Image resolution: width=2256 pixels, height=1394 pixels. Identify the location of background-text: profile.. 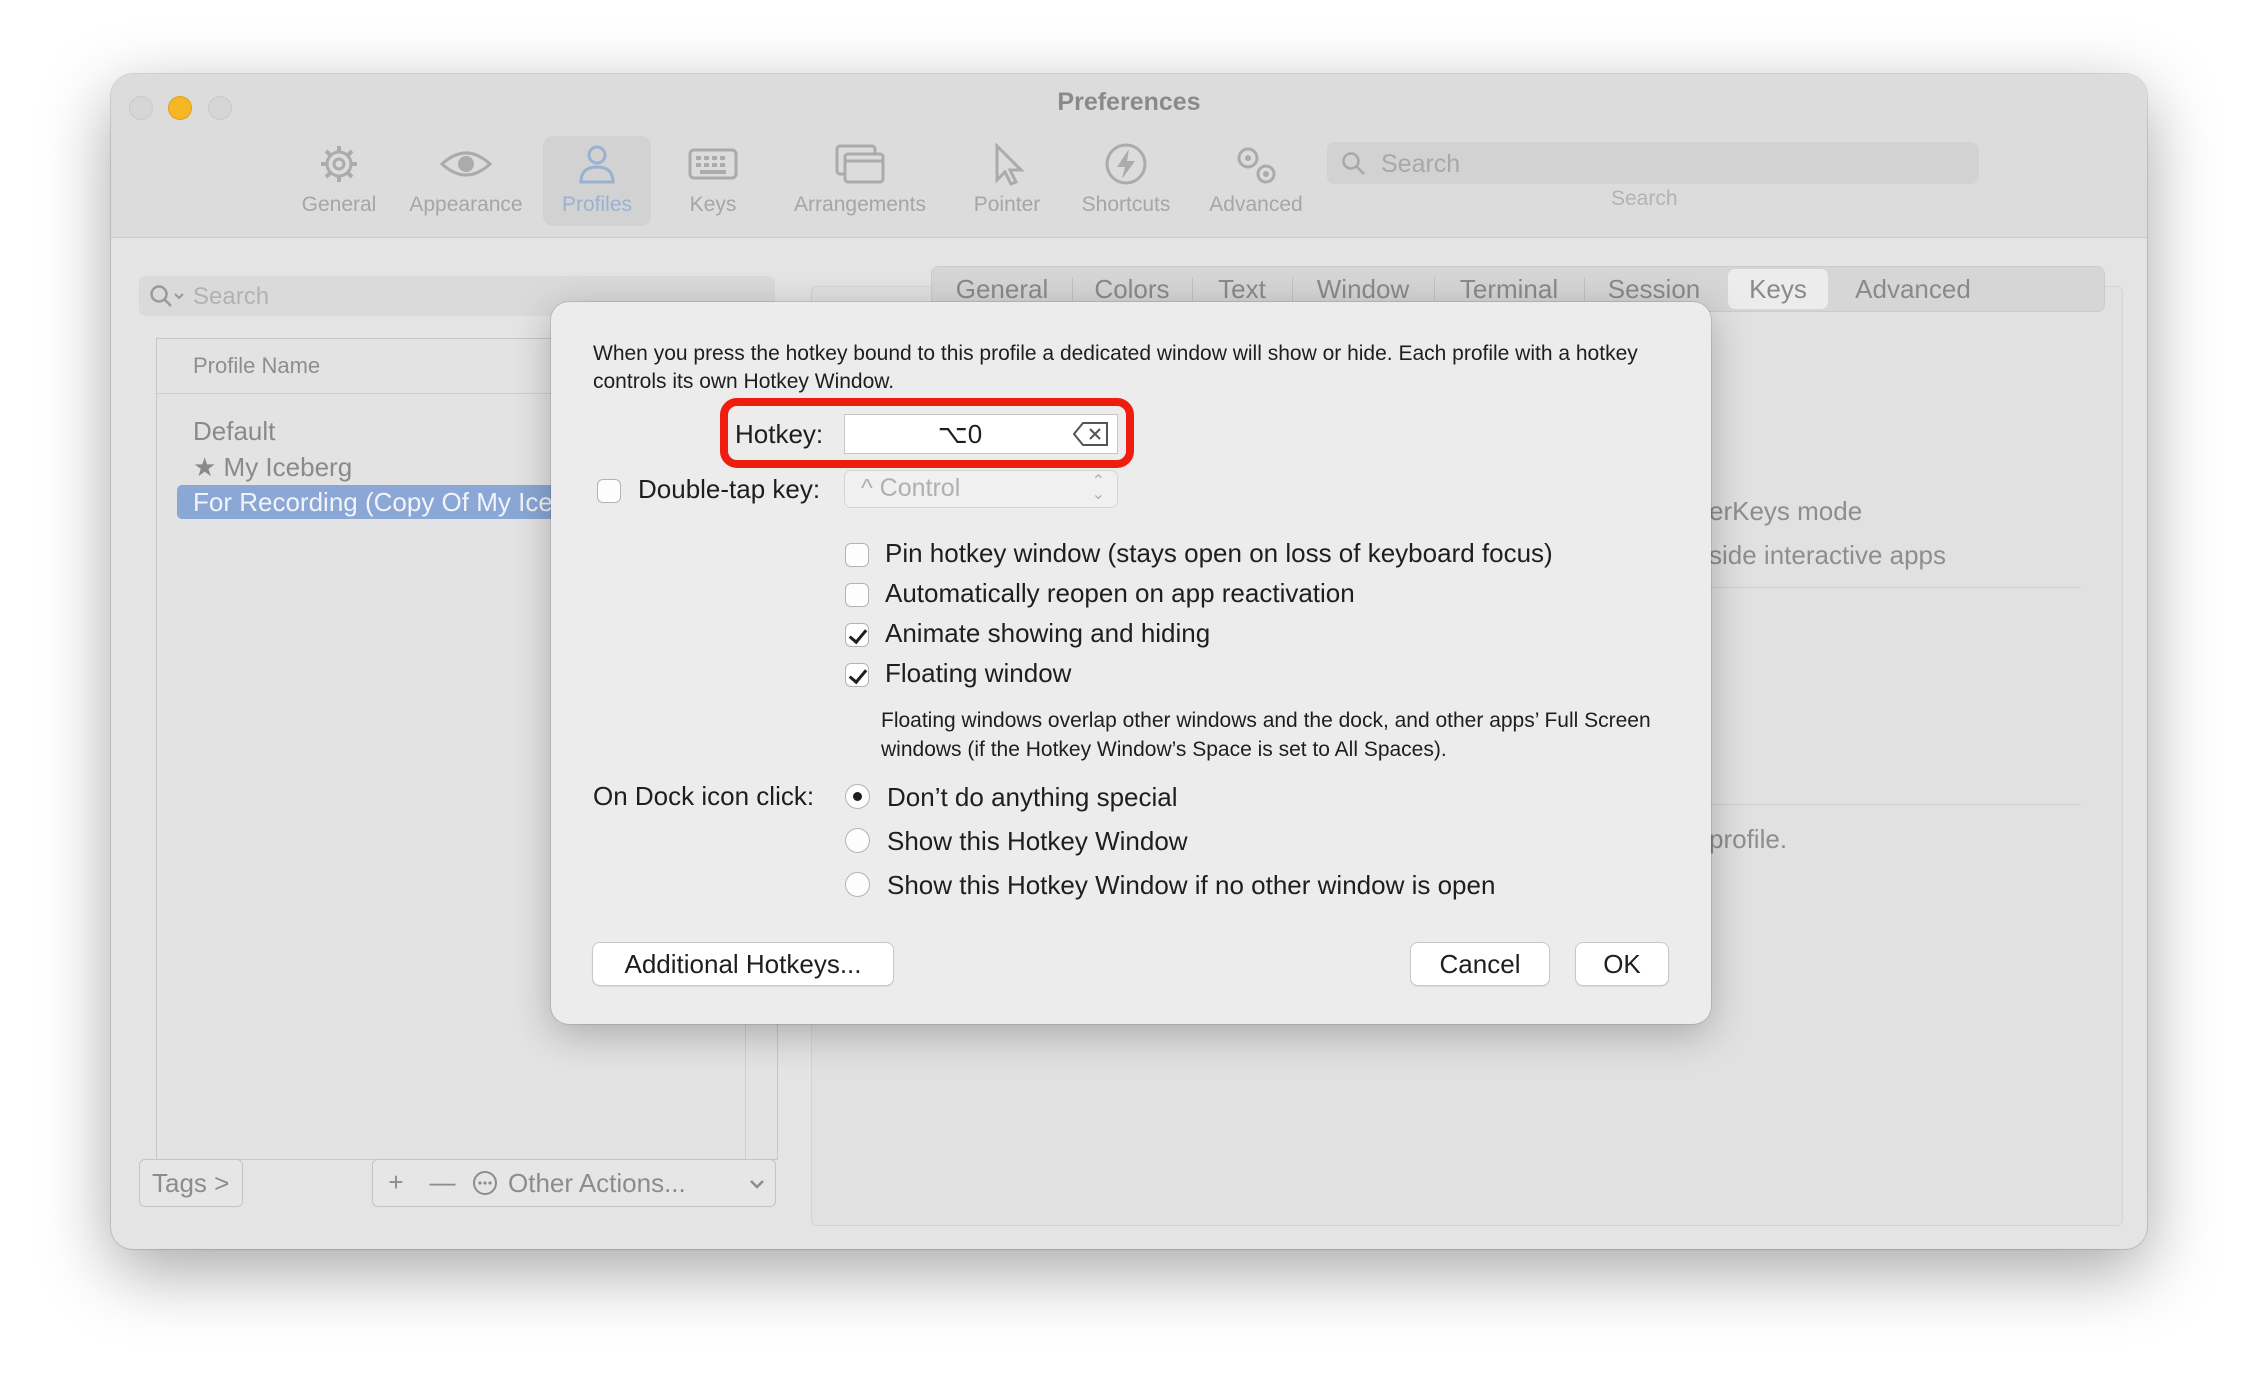
(1748, 839).